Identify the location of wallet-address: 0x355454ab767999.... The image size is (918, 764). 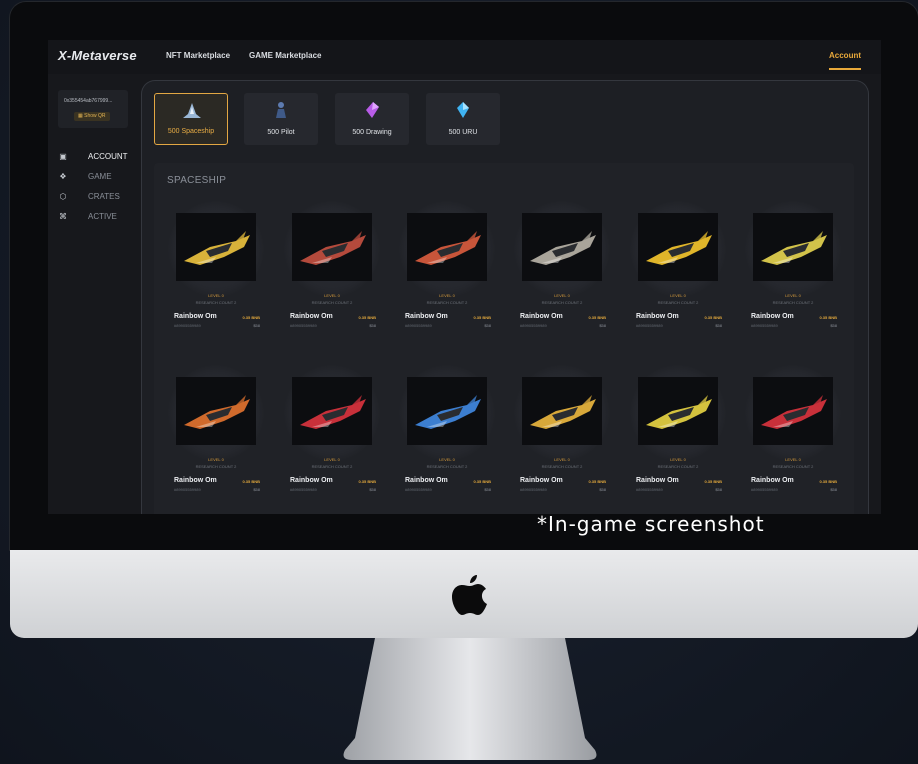
(88, 101).